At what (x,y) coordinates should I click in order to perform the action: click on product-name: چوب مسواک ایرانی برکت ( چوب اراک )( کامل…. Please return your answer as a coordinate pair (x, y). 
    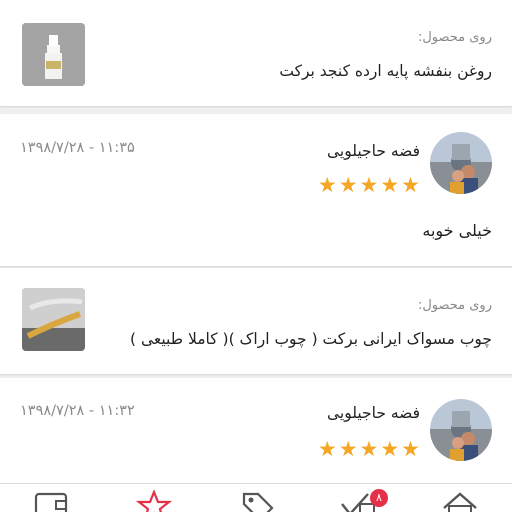
    Looking at the image, I should click on (311, 339).